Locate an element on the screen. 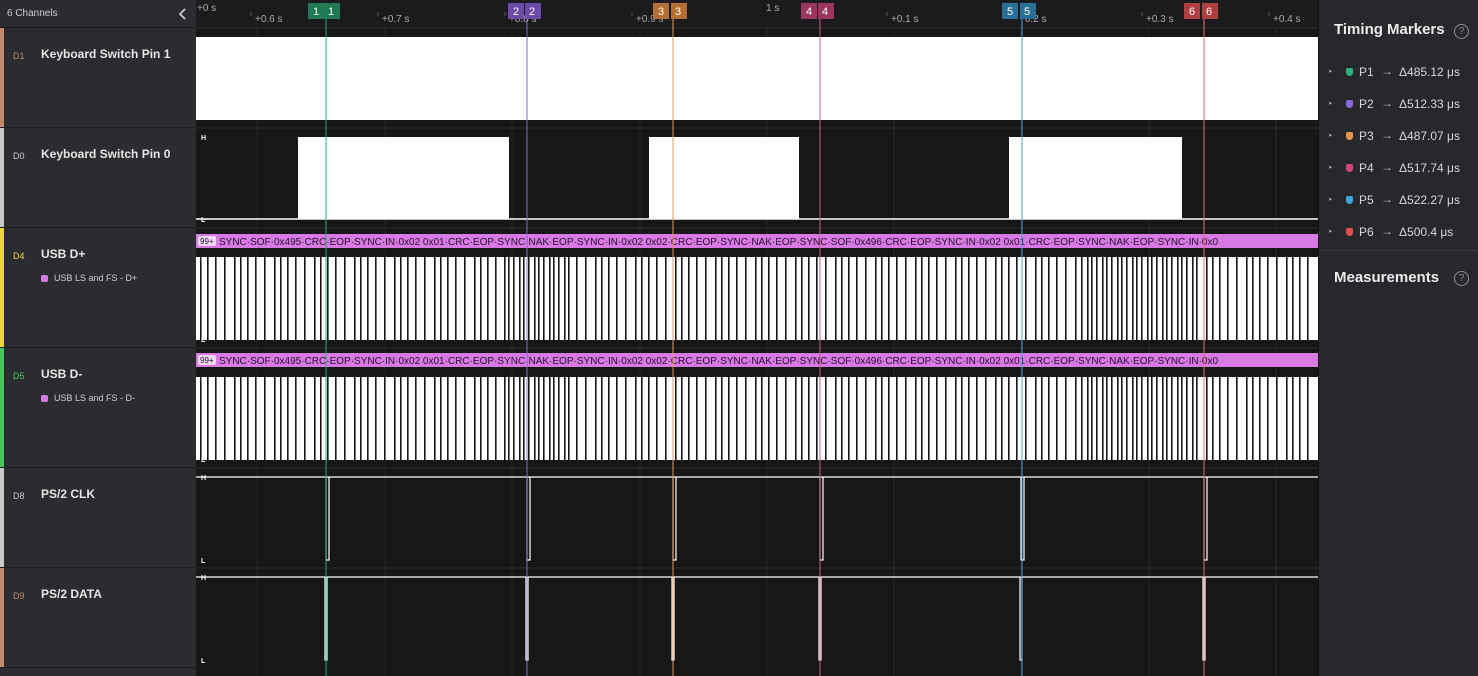  marker-name: P5 is located at coordinates (1366, 200).